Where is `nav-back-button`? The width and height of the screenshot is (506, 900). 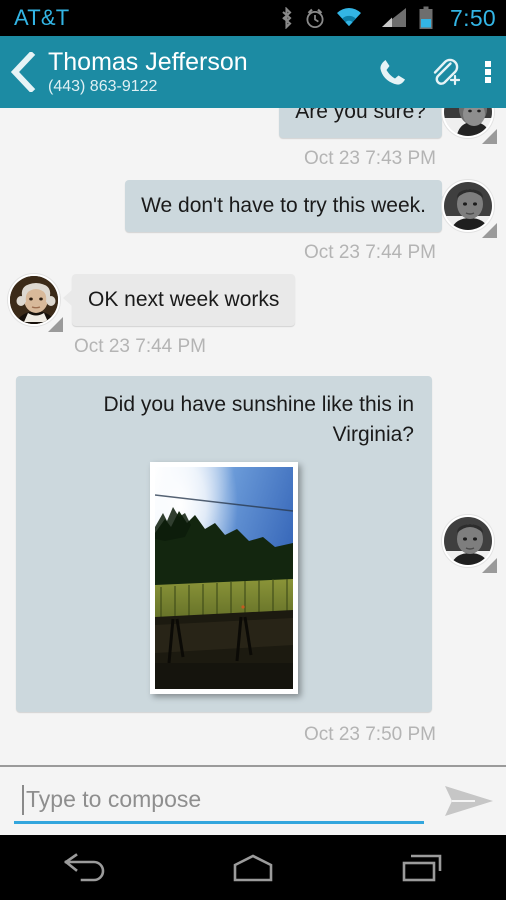
nav-back-button is located at coordinates (84, 867).